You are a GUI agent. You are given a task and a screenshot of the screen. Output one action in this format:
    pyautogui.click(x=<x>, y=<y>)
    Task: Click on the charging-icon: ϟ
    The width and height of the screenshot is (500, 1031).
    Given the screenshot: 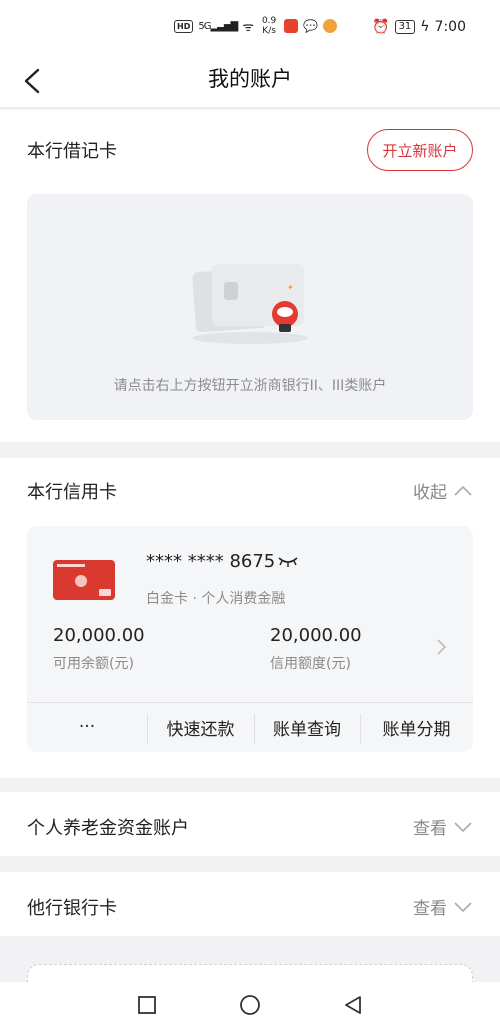 What is the action you would take?
    pyautogui.click(x=425, y=27)
    